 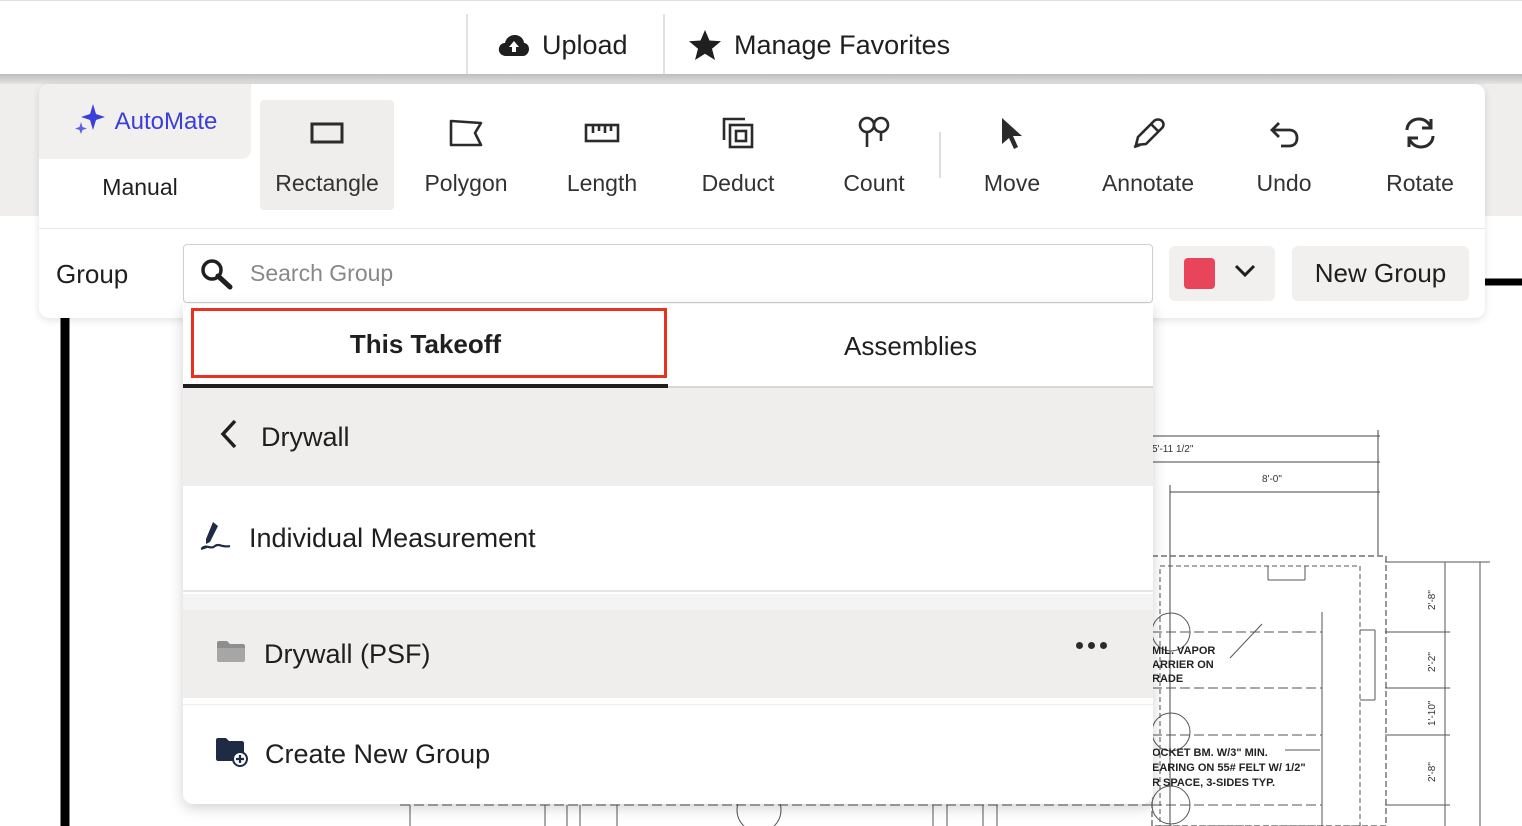 I want to click on pencil-icon, so click(x=1148, y=136).